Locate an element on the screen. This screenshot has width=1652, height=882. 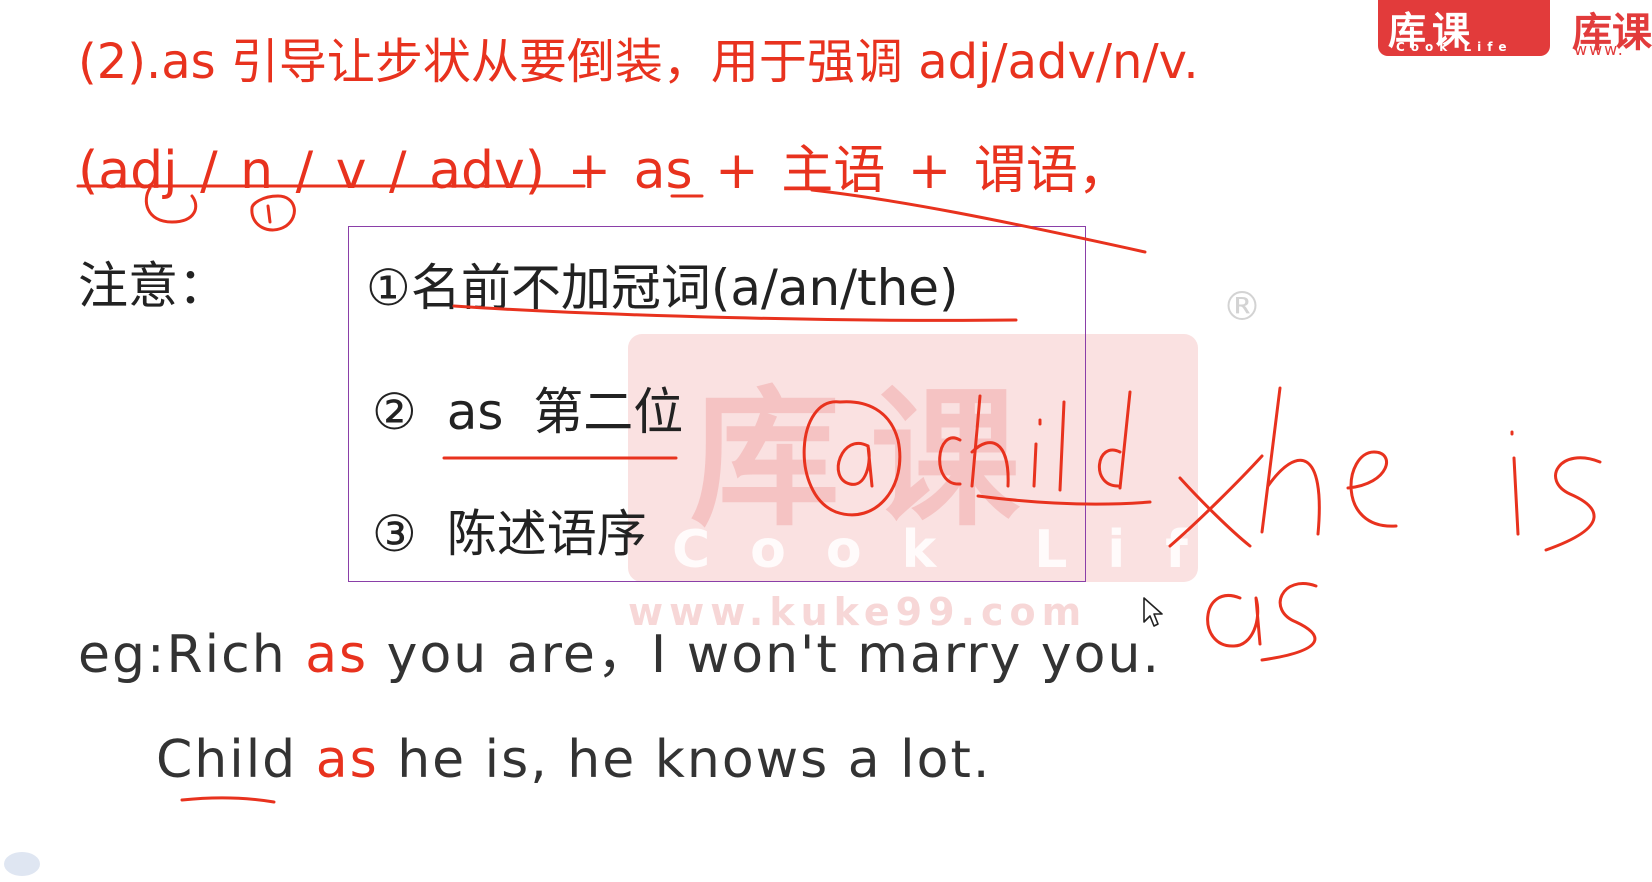
cross-out-mark is located at coordinates (1216, 501).